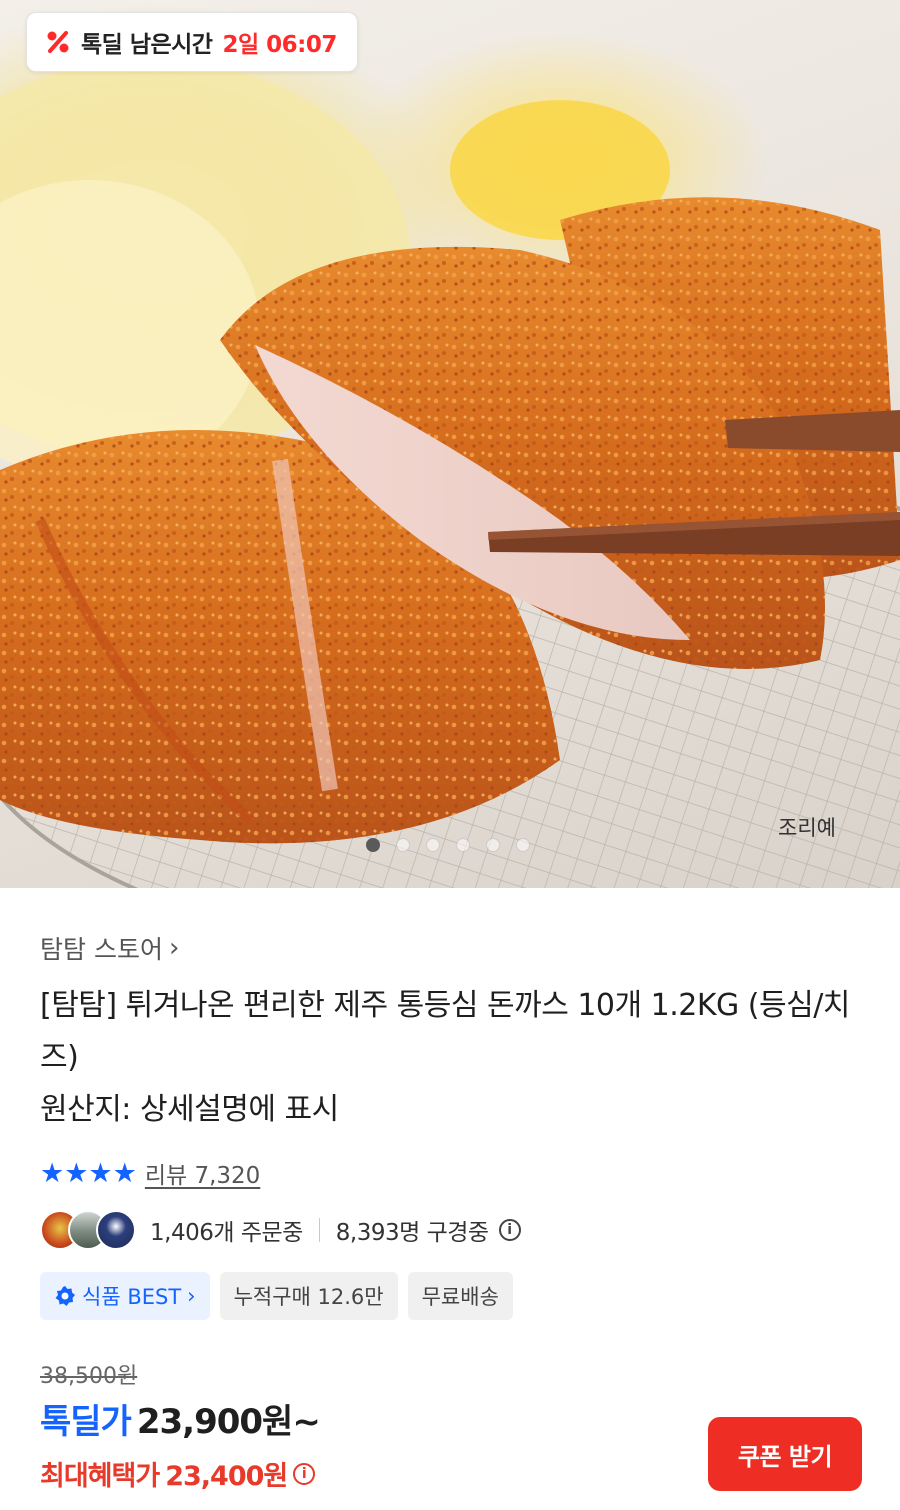 This screenshot has width=900, height=1510. I want to click on tag-best-label: 식품 BEST, so click(132, 1297).